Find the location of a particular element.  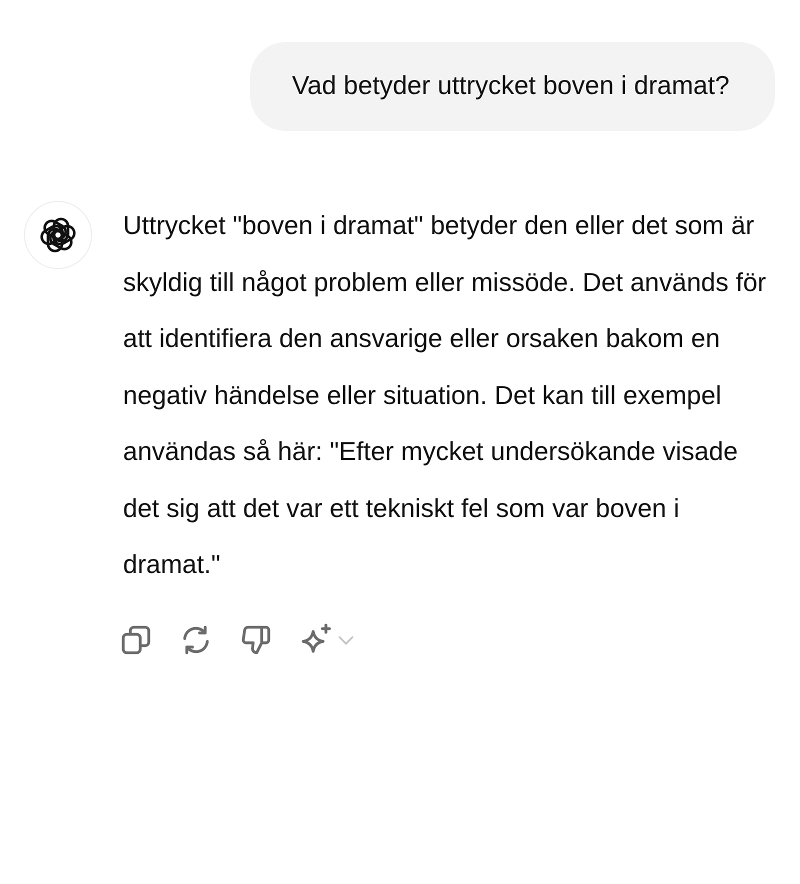

user-message: Vad betyder uttrycket boven i dramat? is located at coordinates (512, 86).